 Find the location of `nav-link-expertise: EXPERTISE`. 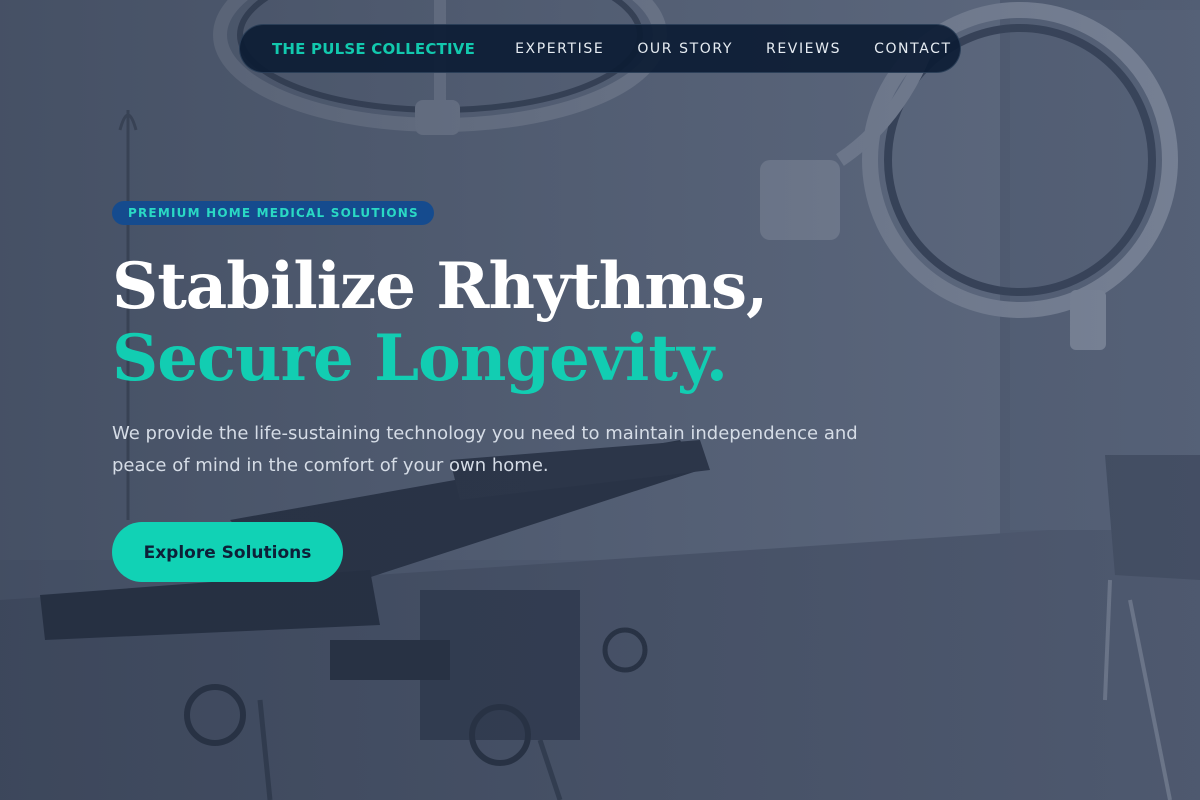

nav-link-expertise: EXPERTISE is located at coordinates (559, 49).